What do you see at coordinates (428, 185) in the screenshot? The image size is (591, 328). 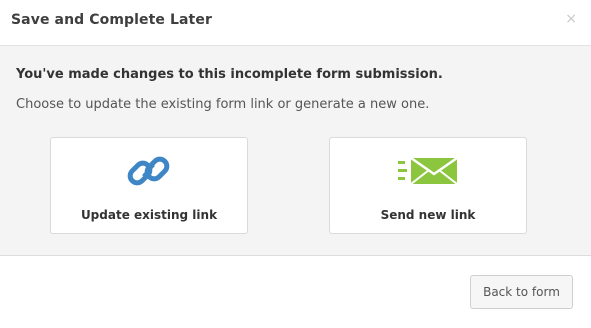 I see `send-new-link-button: Send new link` at bounding box center [428, 185].